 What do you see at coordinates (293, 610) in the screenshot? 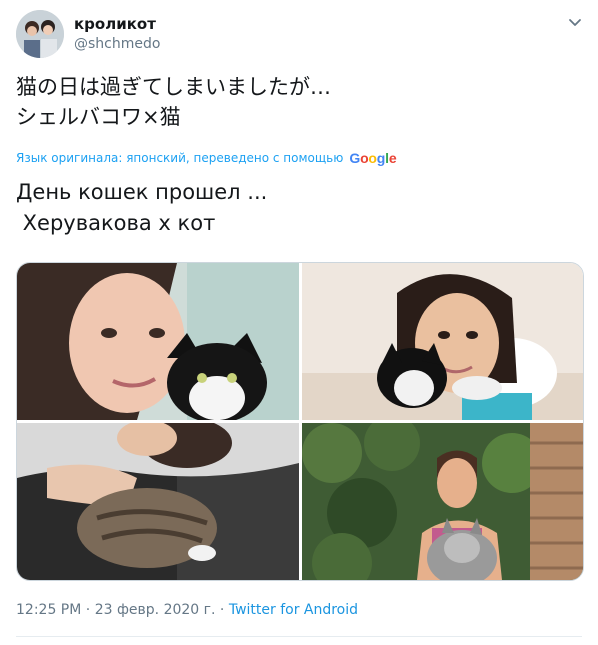
I see `tweet-source-link: Twitter for Android` at bounding box center [293, 610].